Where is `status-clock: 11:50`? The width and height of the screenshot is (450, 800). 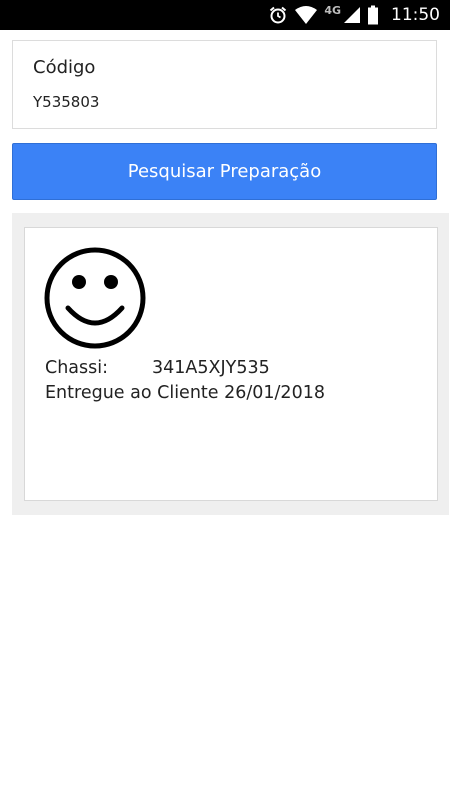
status-clock: 11:50 is located at coordinates (415, 15).